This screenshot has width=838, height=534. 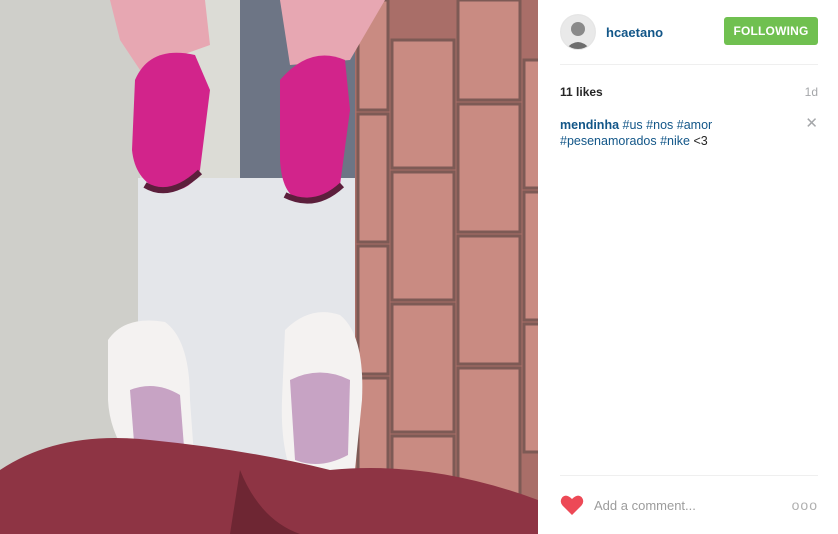 I want to click on comment-bar: Add a comment... ooo, so click(x=689, y=504).